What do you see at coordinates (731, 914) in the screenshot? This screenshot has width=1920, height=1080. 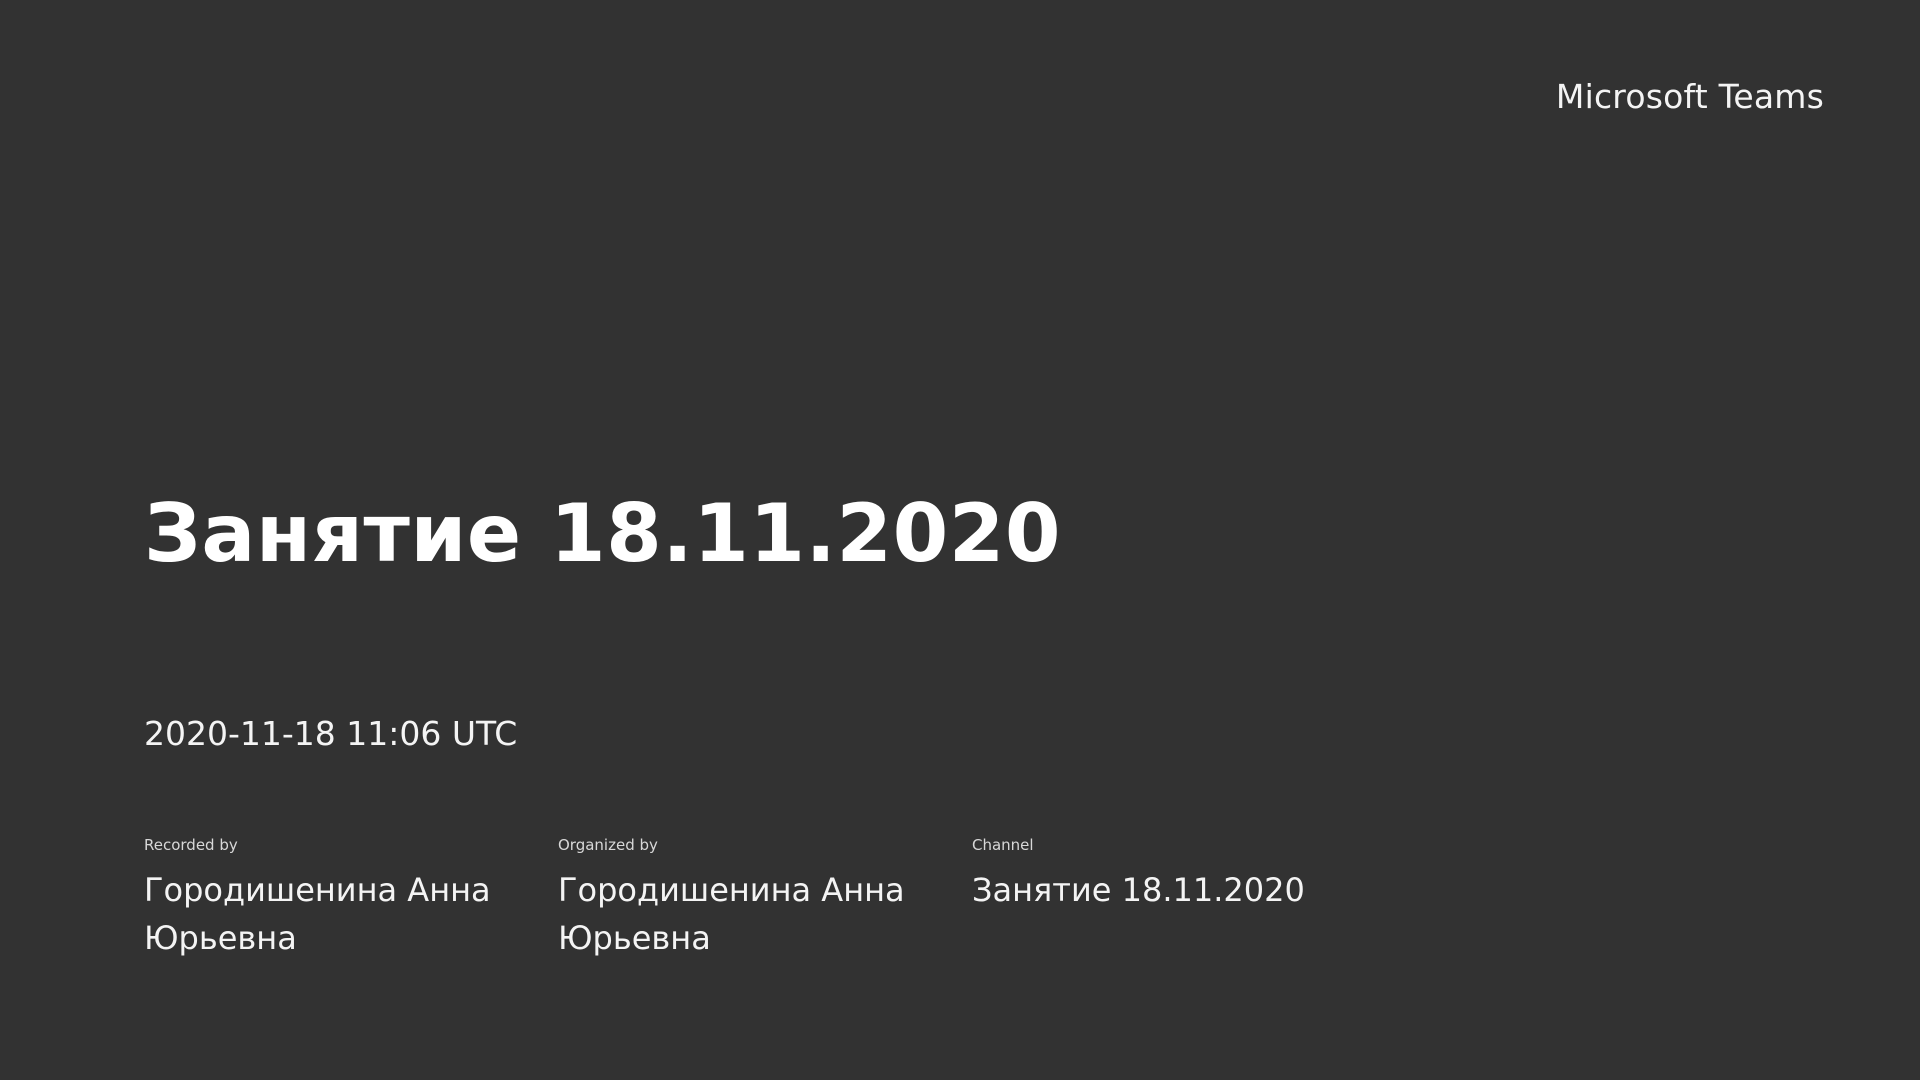 I see `organized-by-value: Городишенина Анна Юрьевна` at bounding box center [731, 914].